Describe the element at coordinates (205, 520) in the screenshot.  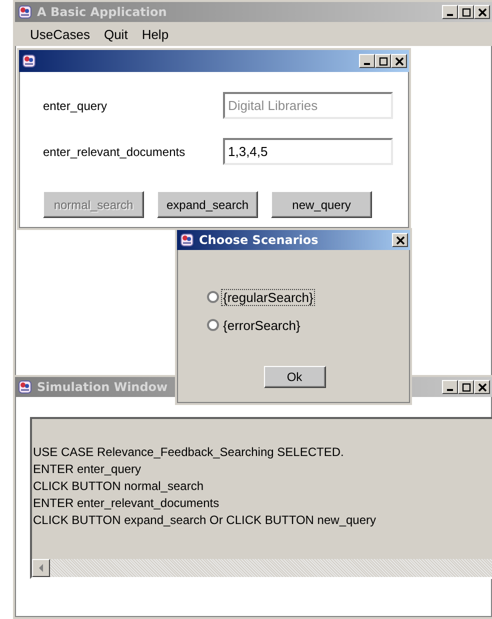
I see `log-line: CLICK BUTTON expand_search Or CLICK BUTTON new_query` at that location.